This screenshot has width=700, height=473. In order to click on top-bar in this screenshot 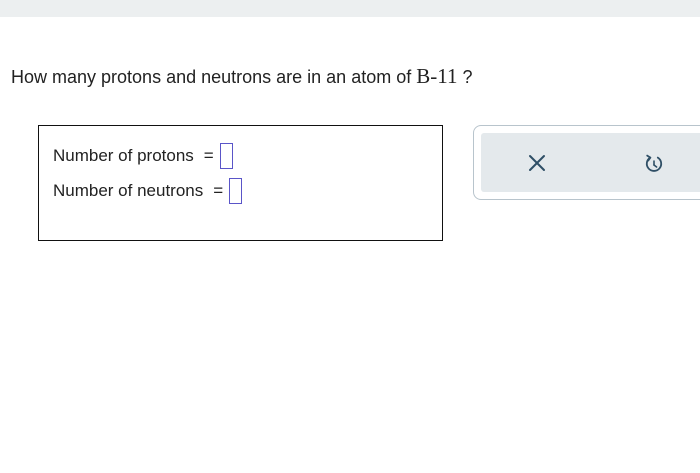, I will do `click(350, 8)`.